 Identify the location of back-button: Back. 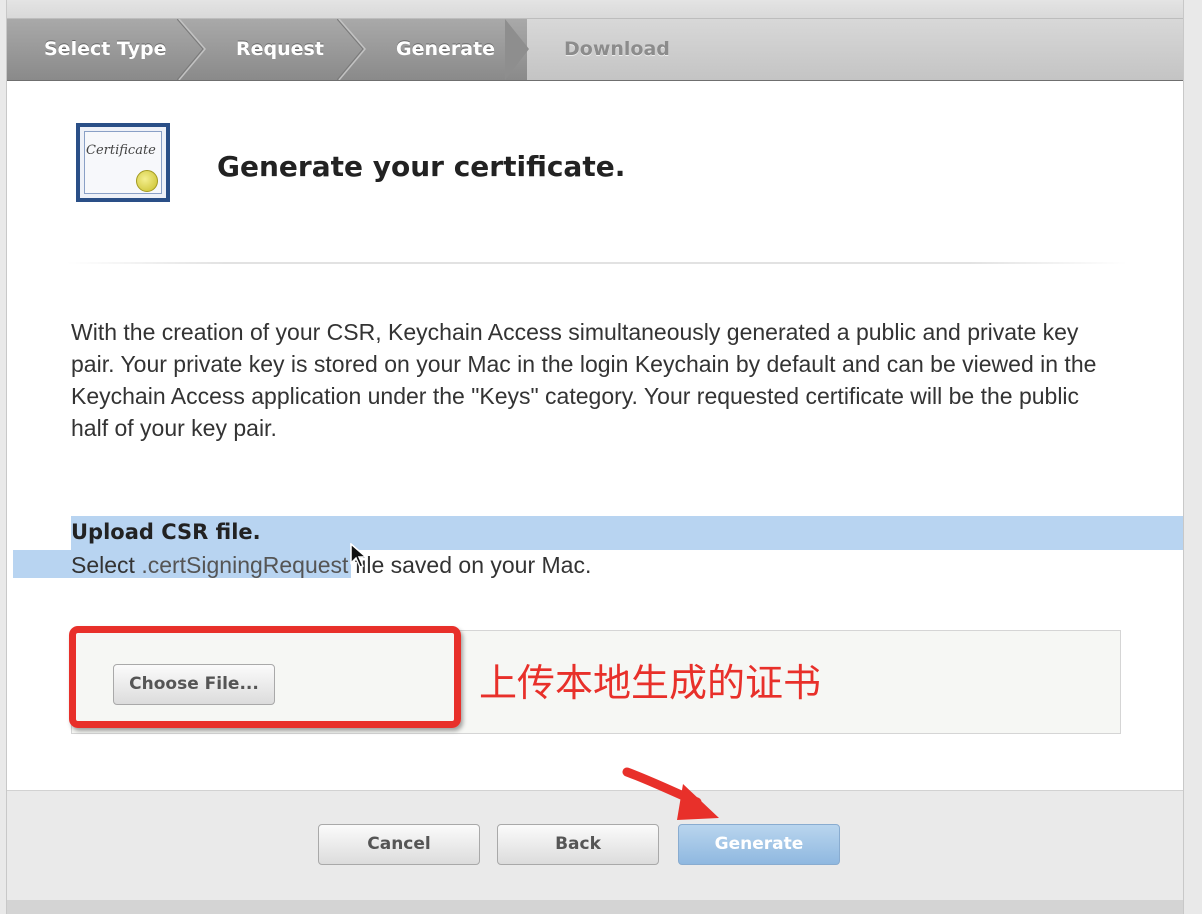
(578, 844).